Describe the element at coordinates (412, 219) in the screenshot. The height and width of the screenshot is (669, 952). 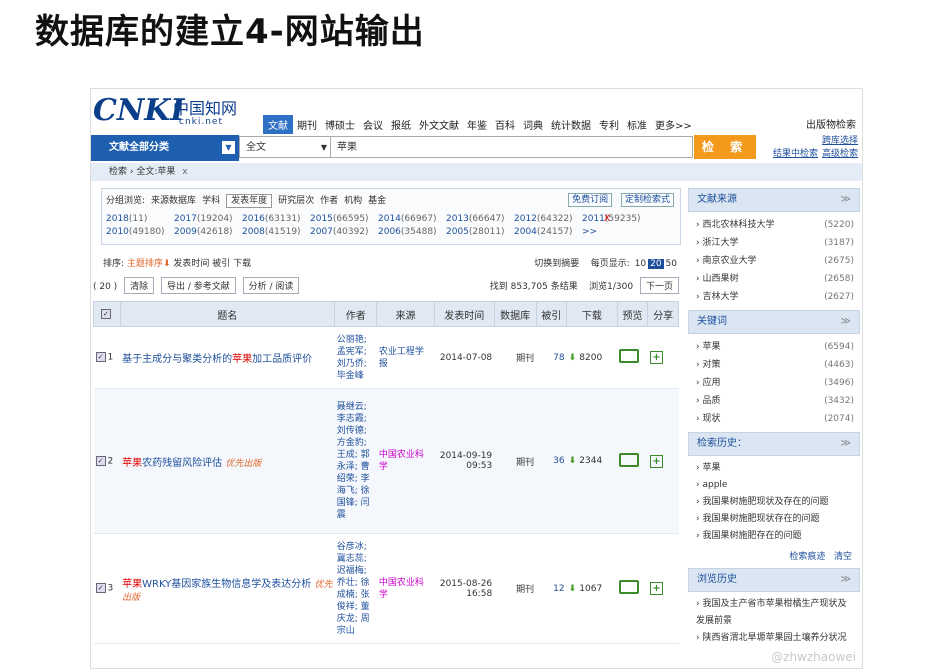
I see `year-item: 2014(66967)` at that location.